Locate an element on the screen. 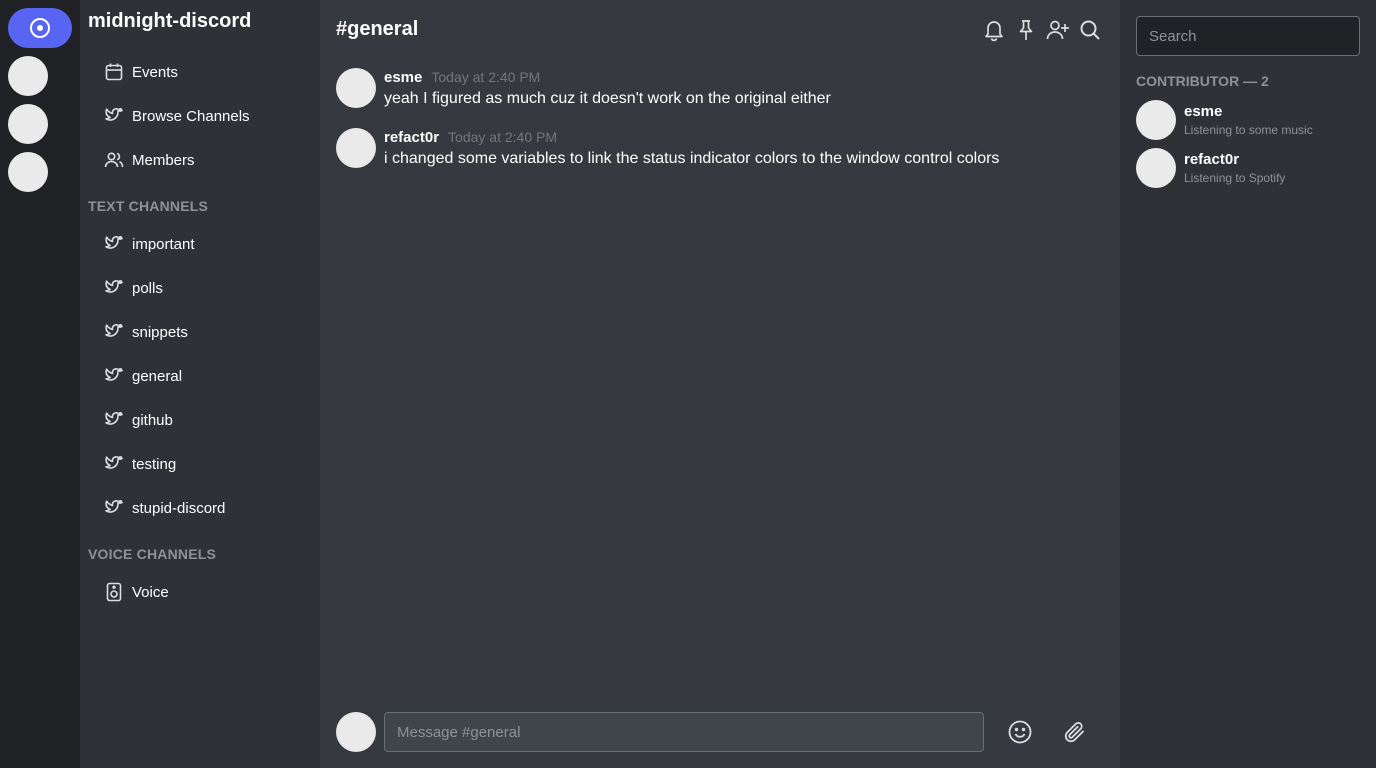  server-name: midnight-discord is located at coordinates (169, 21).